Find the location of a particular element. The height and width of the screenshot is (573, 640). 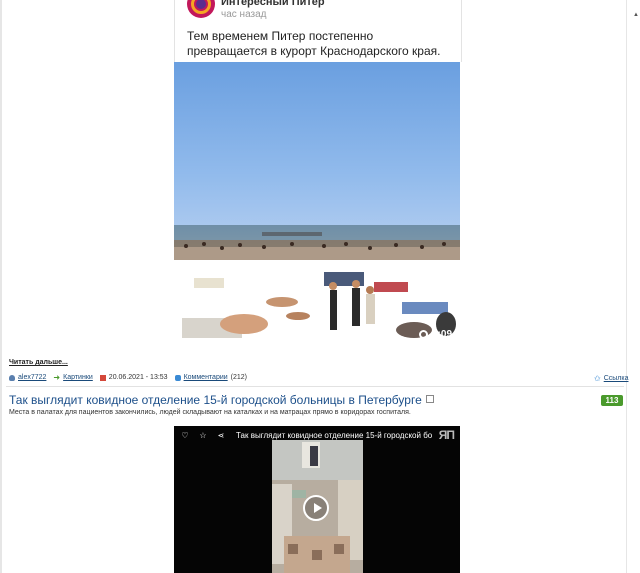

avatar is located at coordinates (201, 9).